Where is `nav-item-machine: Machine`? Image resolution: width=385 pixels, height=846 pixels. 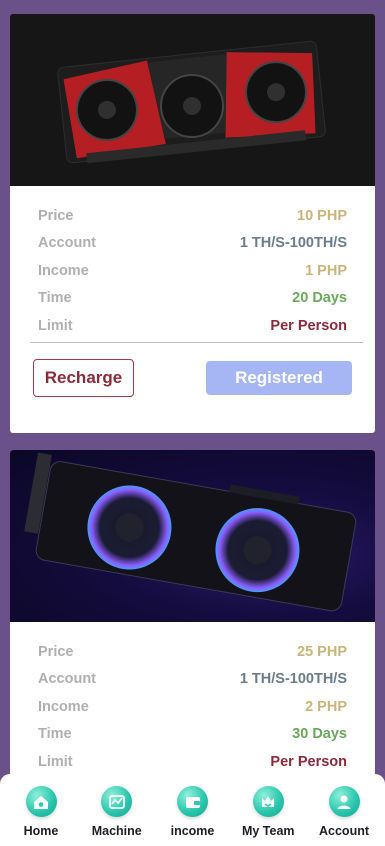 nav-item-machine: Machine is located at coordinates (117, 806).